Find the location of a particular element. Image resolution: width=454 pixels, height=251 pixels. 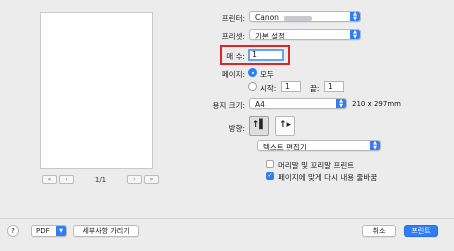

preview-pager: « ‹ 1/1 › » is located at coordinates (100, 179).